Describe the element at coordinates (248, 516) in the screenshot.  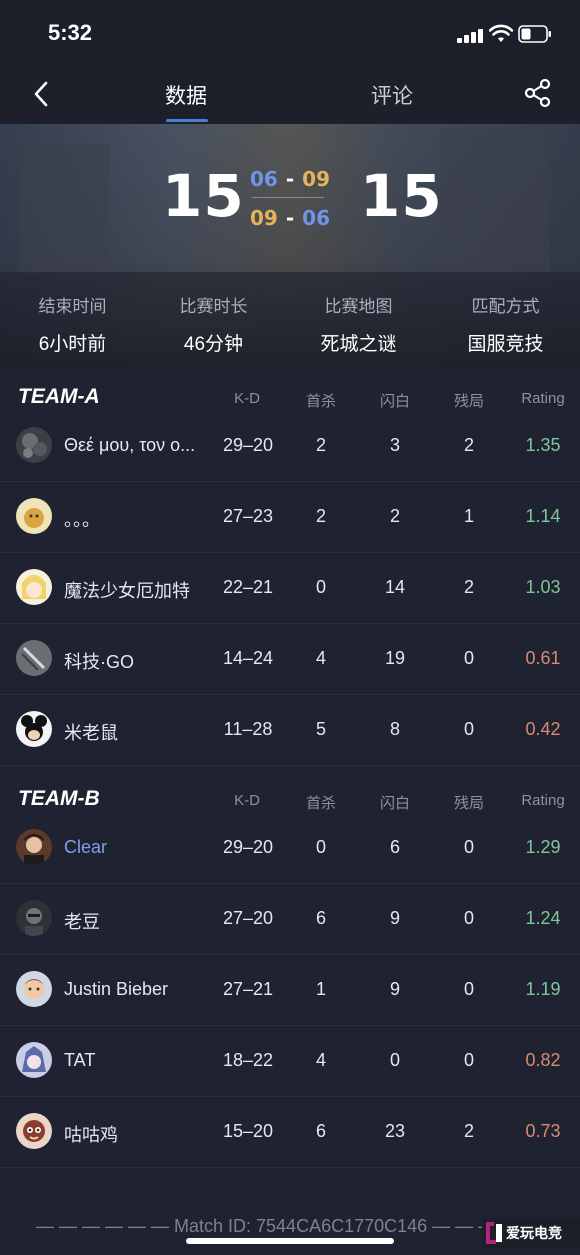
I see `player-kd: 27–23` at that location.